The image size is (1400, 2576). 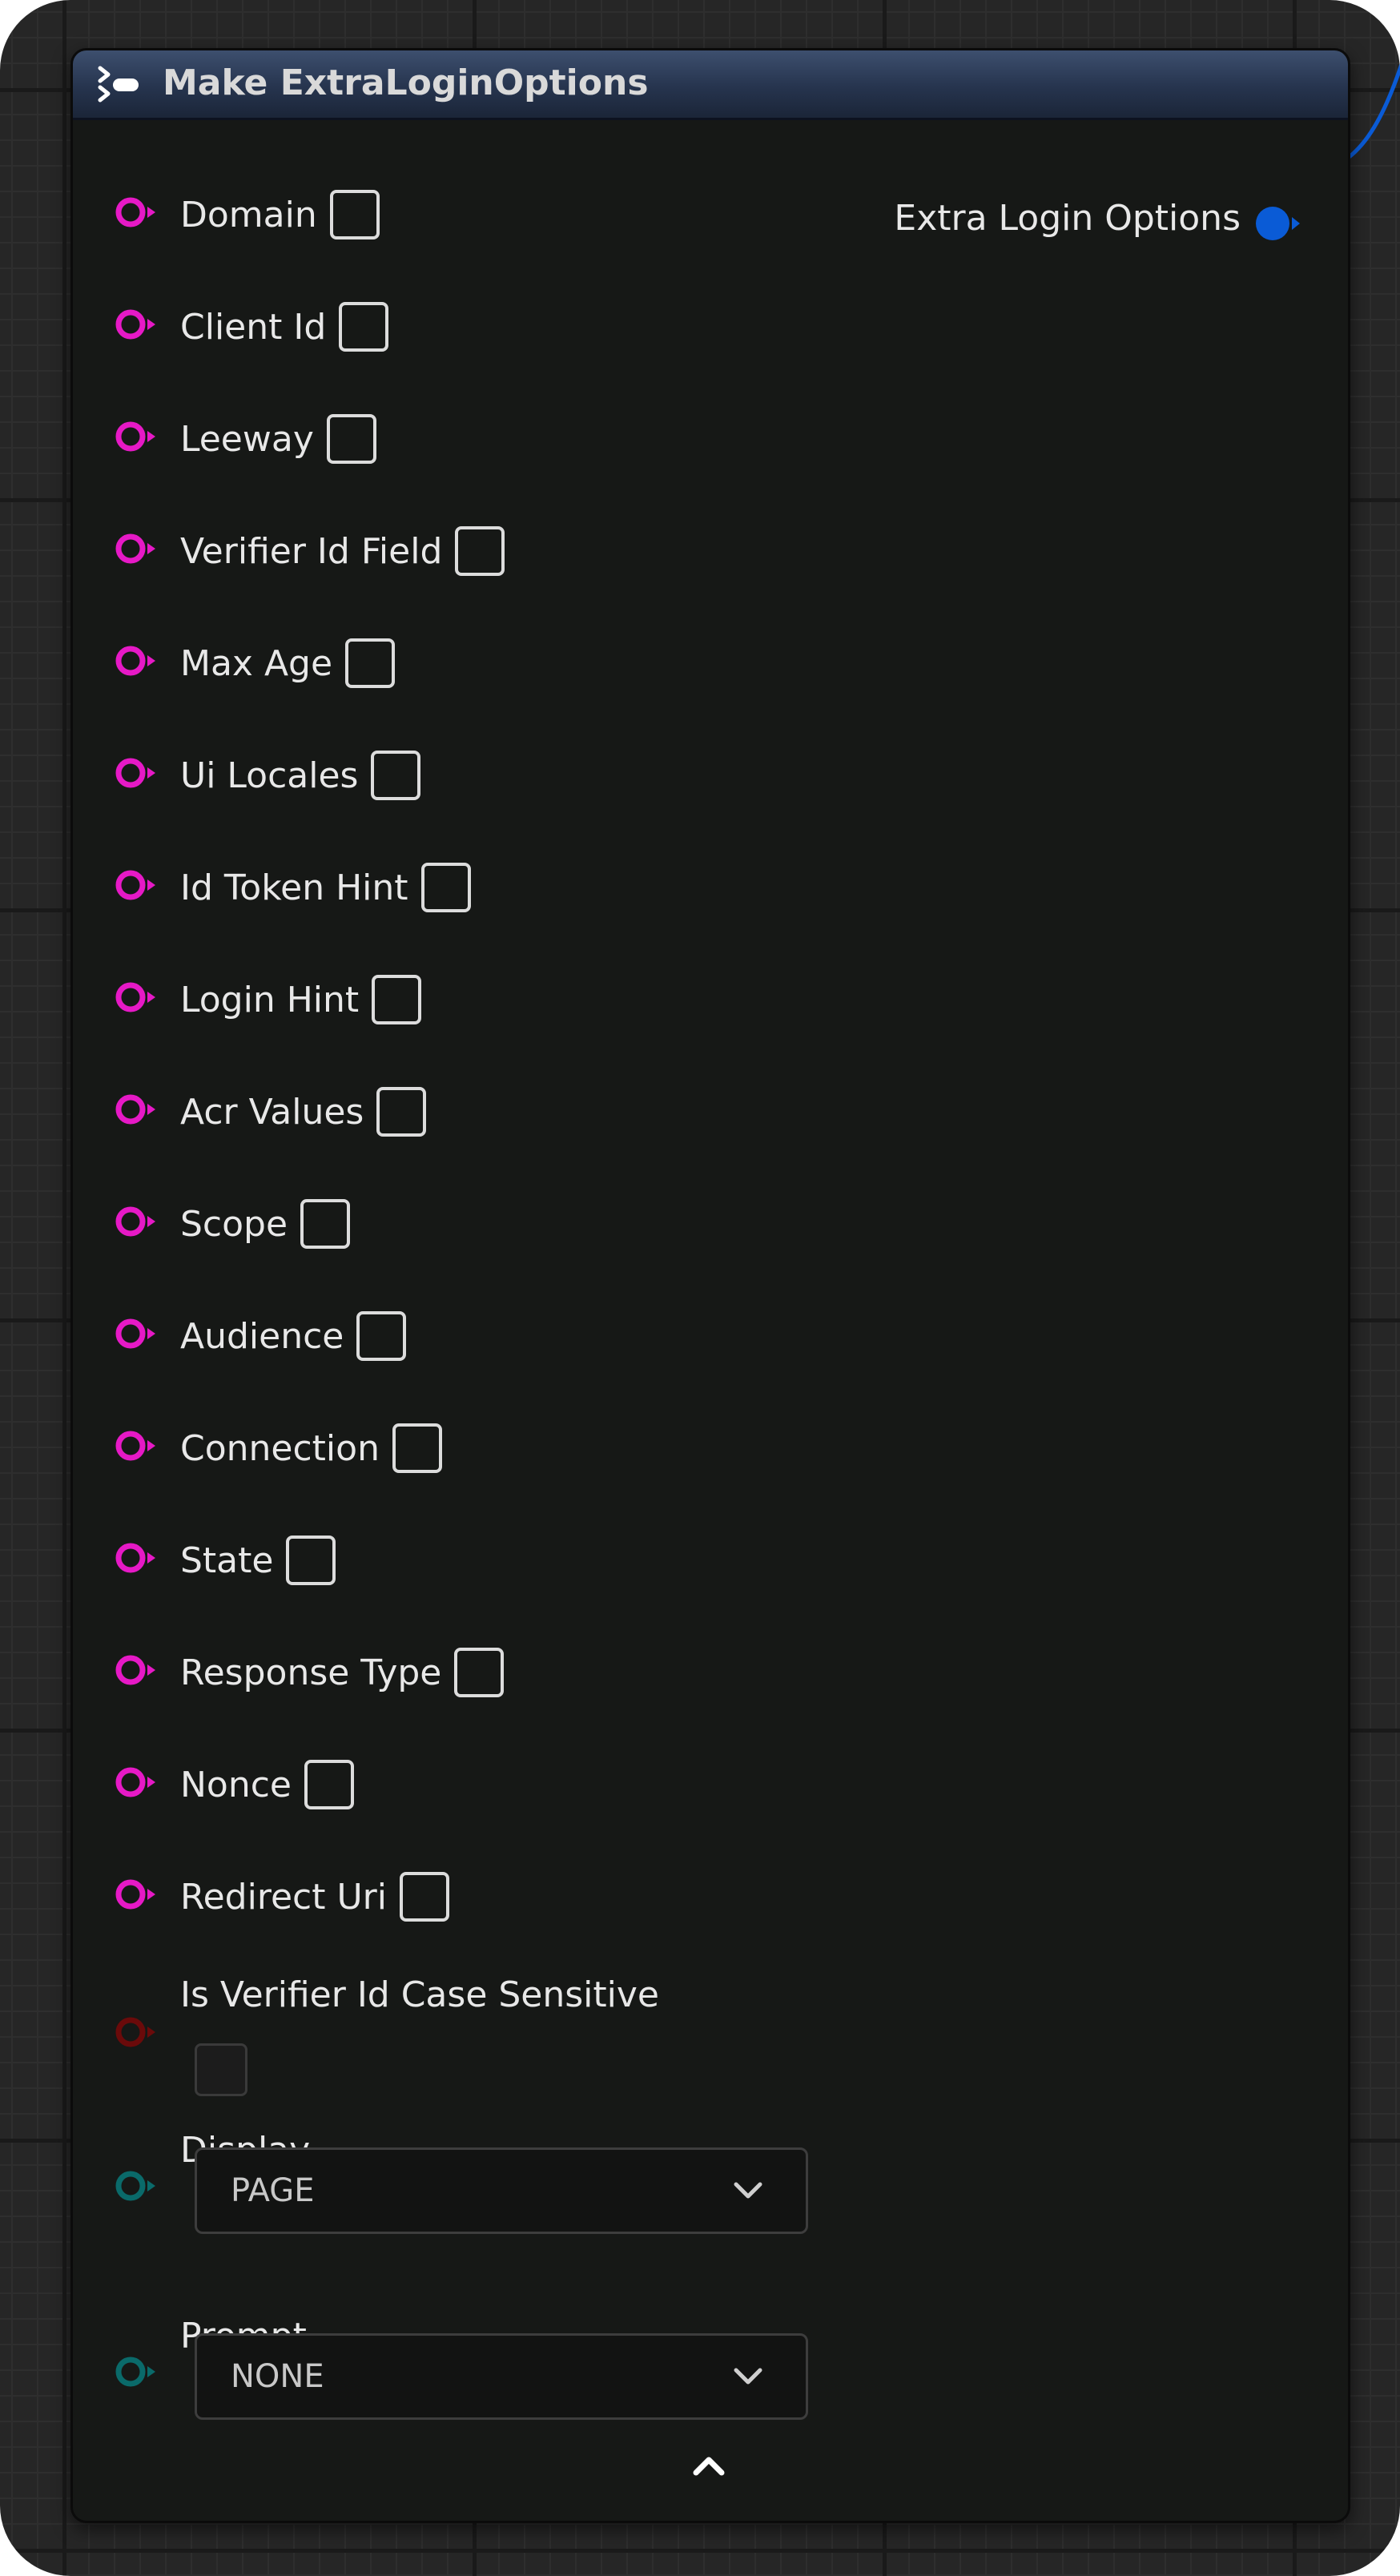 What do you see at coordinates (709, 2466) in the screenshot?
I see `chevron-up-icon` at bounding box center [709, 2466].